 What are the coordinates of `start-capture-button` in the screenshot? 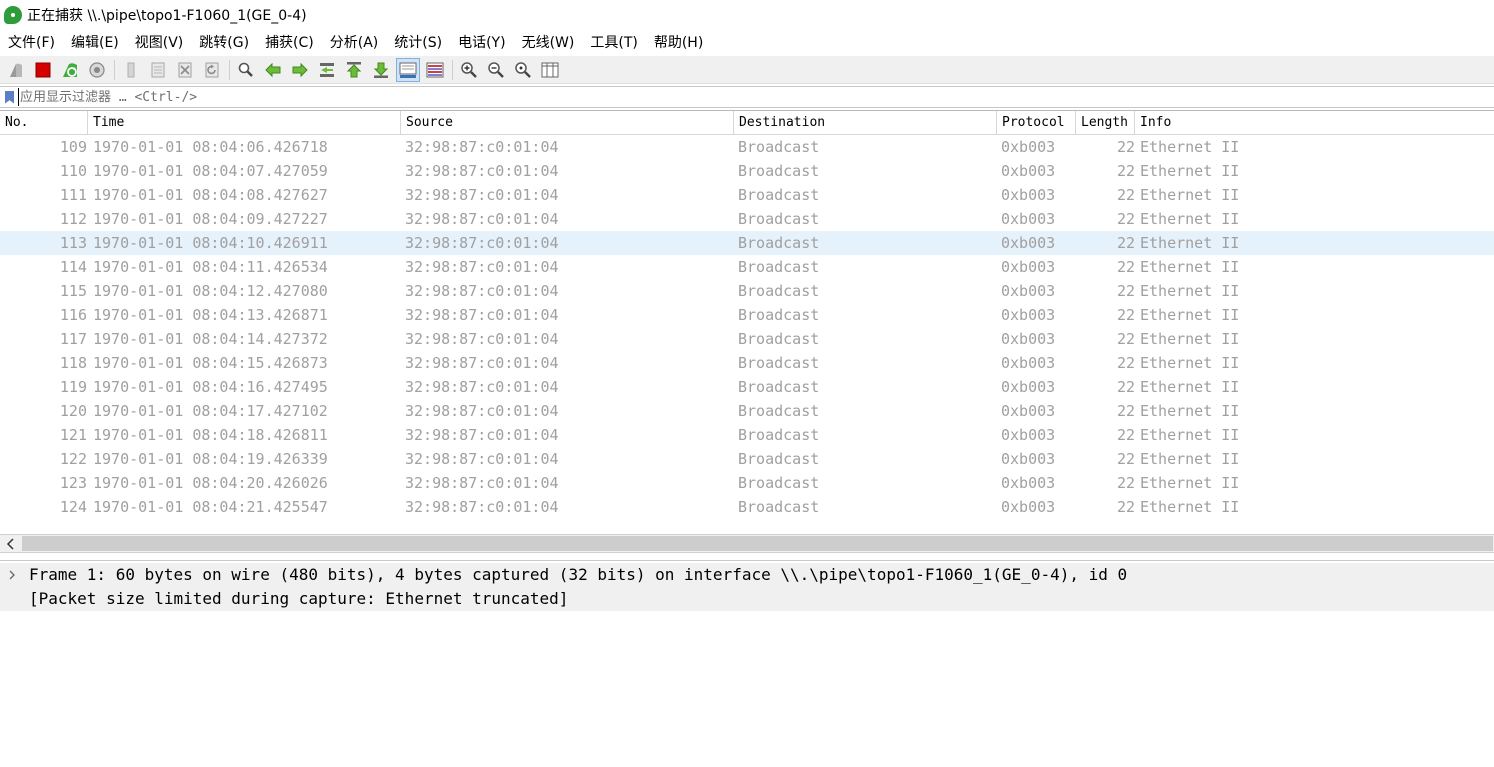 It's located at (16, 70).